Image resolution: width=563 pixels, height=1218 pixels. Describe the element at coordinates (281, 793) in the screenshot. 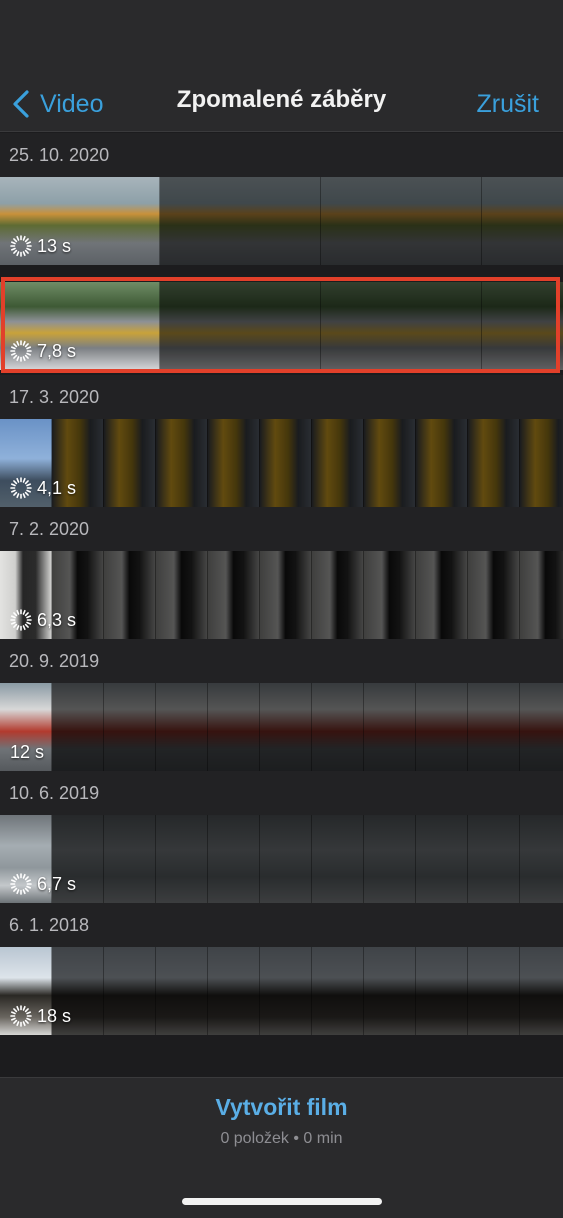

I see `section-date-header: 10. 6. 2019` at that location.